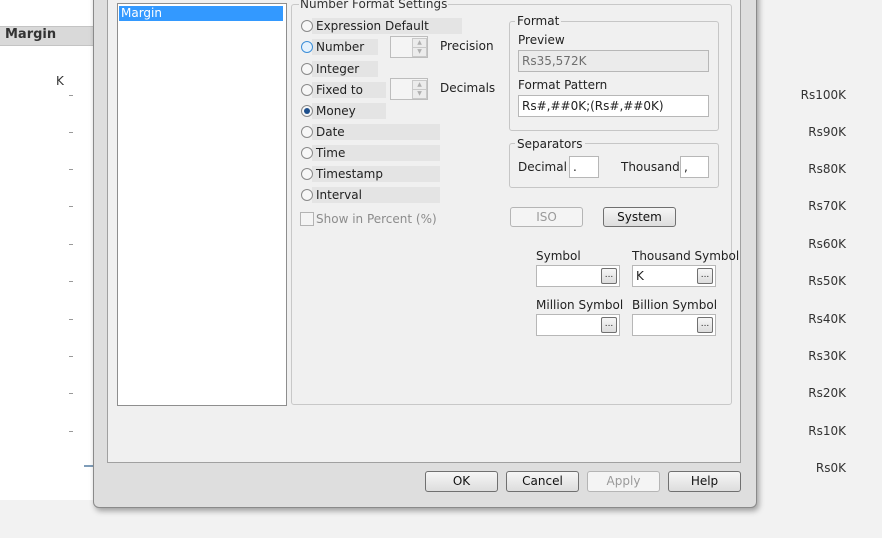  Describe the element at coordinates (550, 144) in the screenshot. I see `separators-legend: Separators` at that location.